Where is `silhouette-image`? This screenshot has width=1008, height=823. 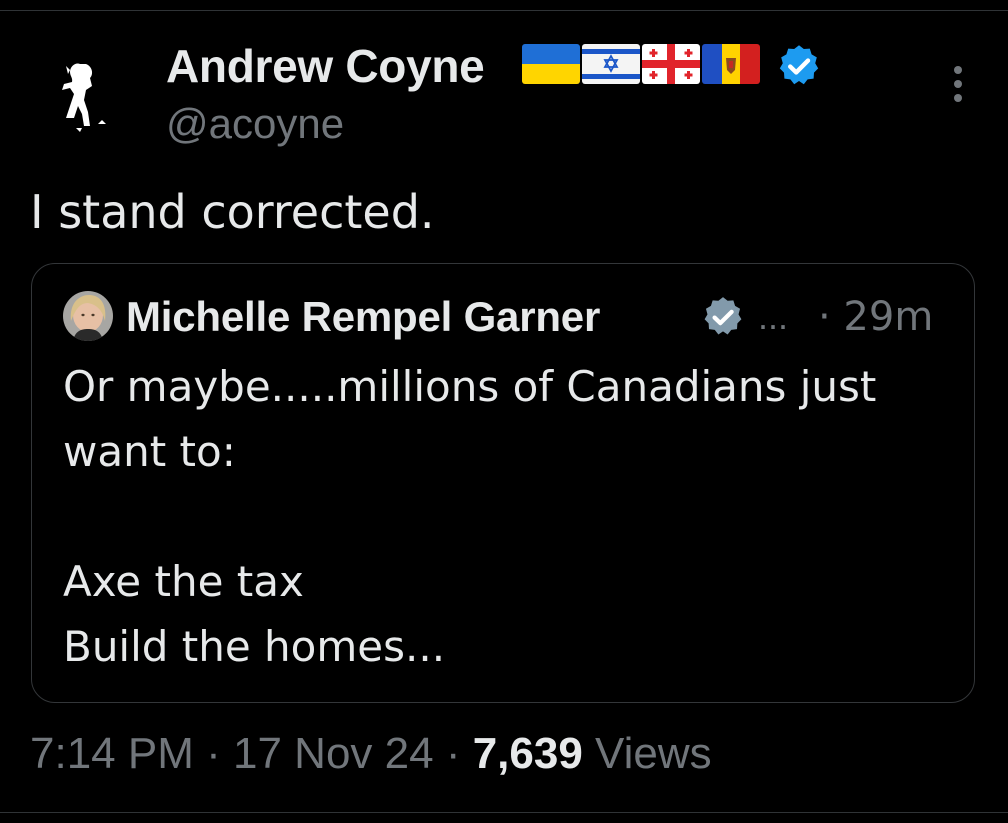
silhouette-image is located at coordinates (88, 92).